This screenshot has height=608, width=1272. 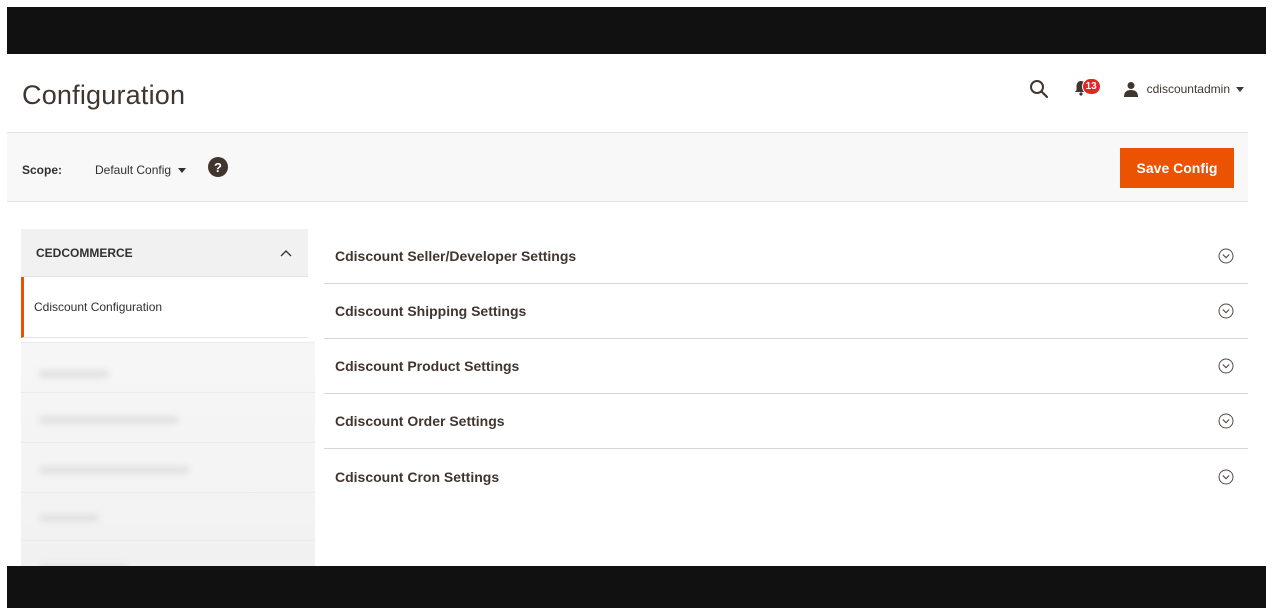 What do you see at coordinates (627, 167) in the screenshot?
I see `scope-toolbar: Scope: Default Config ? Save Config` at bounding box center [627, 167].